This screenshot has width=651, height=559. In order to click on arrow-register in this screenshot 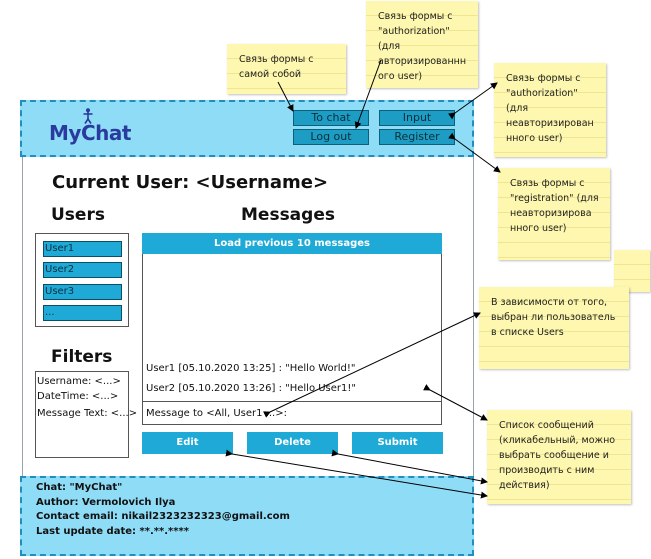, I will do `click(474, 152)`.